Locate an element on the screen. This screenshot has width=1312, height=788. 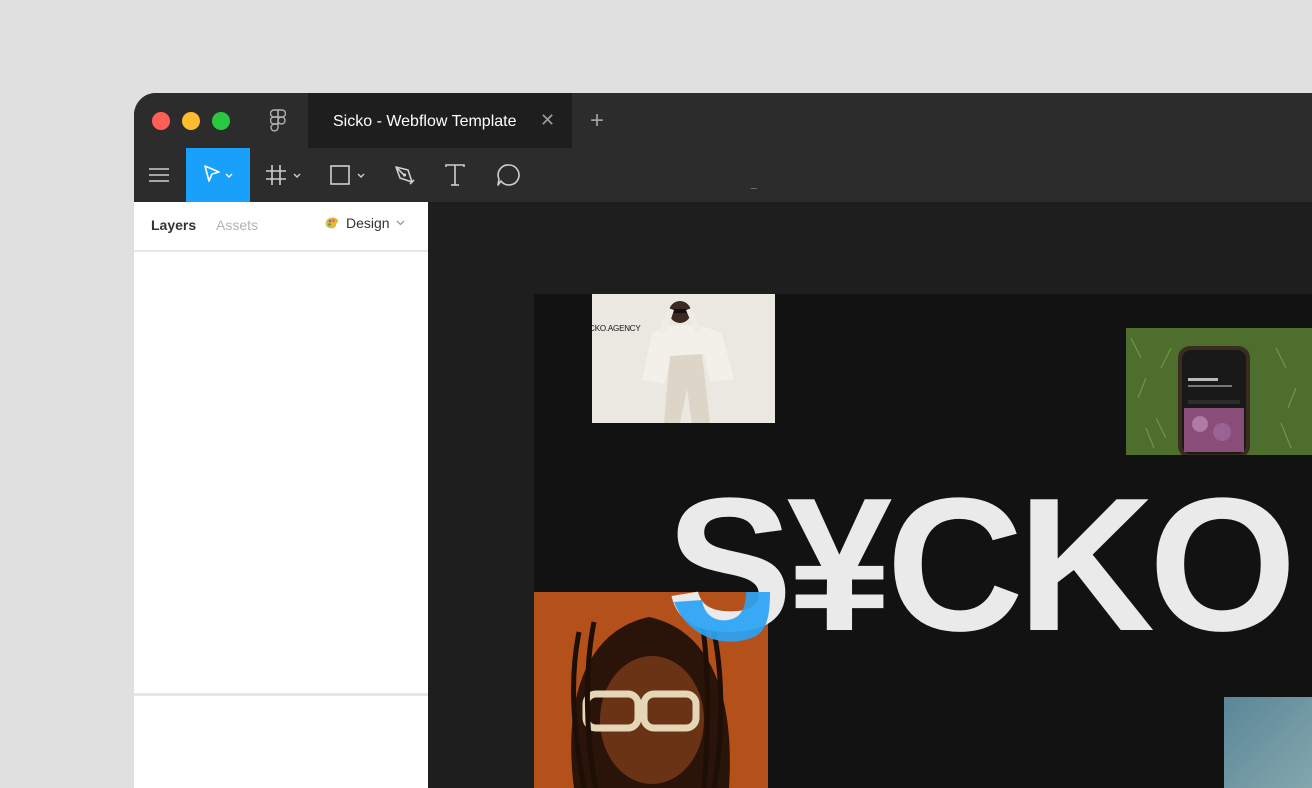
tab-assets: Assets is located at coordinates (237, 225).